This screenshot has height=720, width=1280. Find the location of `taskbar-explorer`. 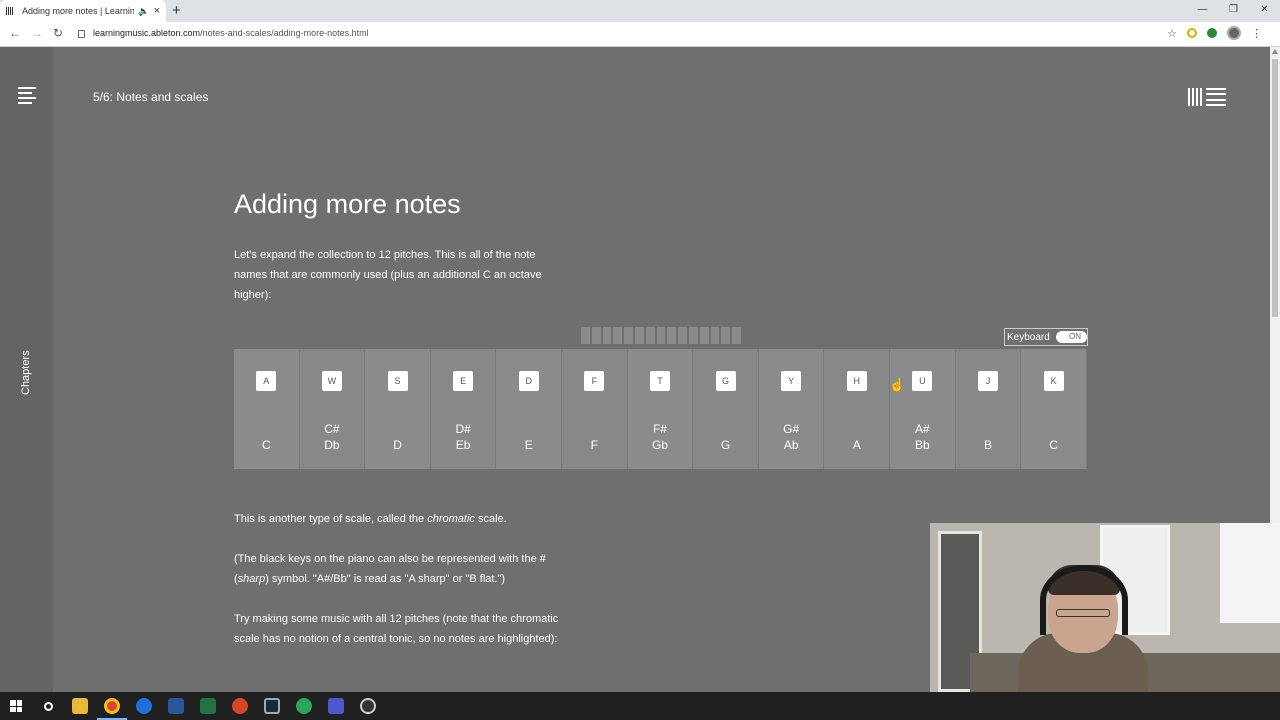

taskbar-explorer is located at coordinates (80, 706).